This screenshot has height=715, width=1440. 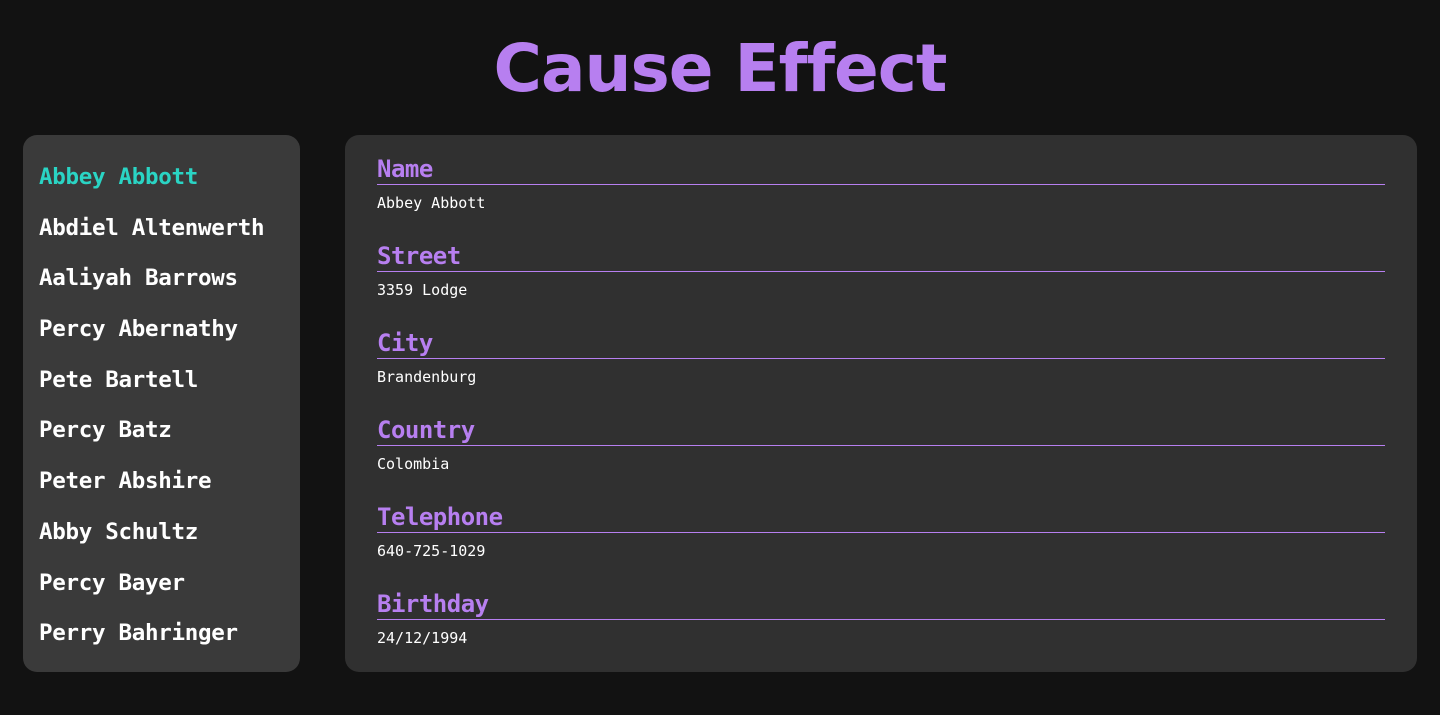 What do you see at coordinates (161, 640) in the screenshot?
I see `person-item-perry-bahringer: Perry Bahringer` at bounding box center [161, 640].